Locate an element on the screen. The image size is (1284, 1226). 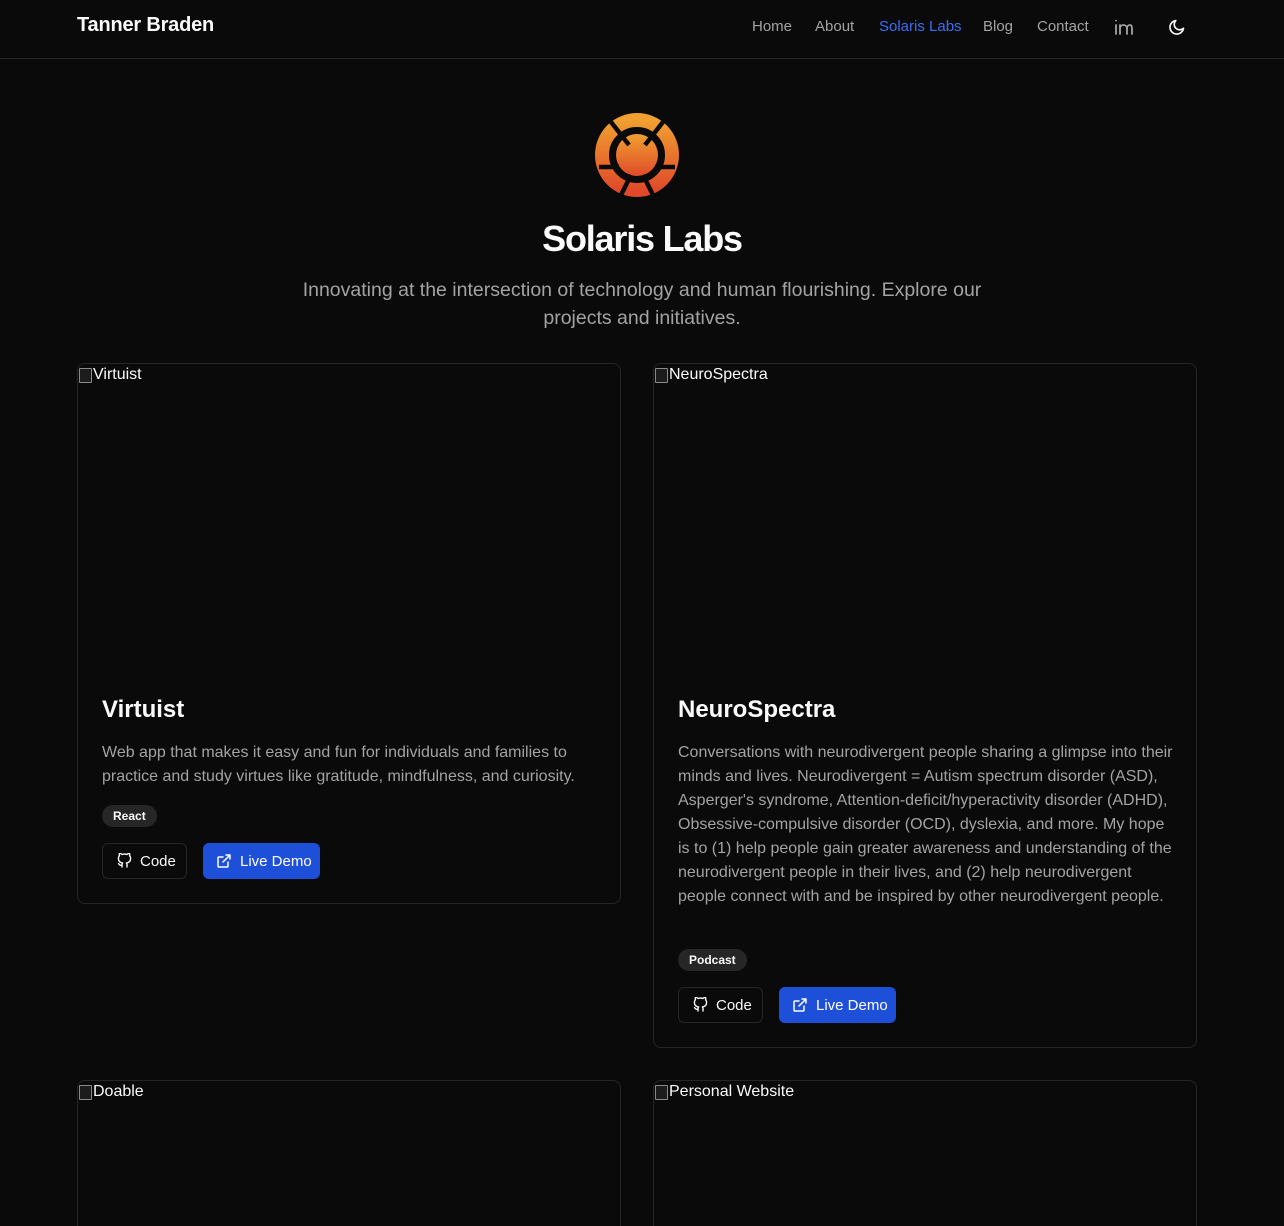
main-nav: Home About Solaris Labs Blog Contact is located at coordinates (642, 28).